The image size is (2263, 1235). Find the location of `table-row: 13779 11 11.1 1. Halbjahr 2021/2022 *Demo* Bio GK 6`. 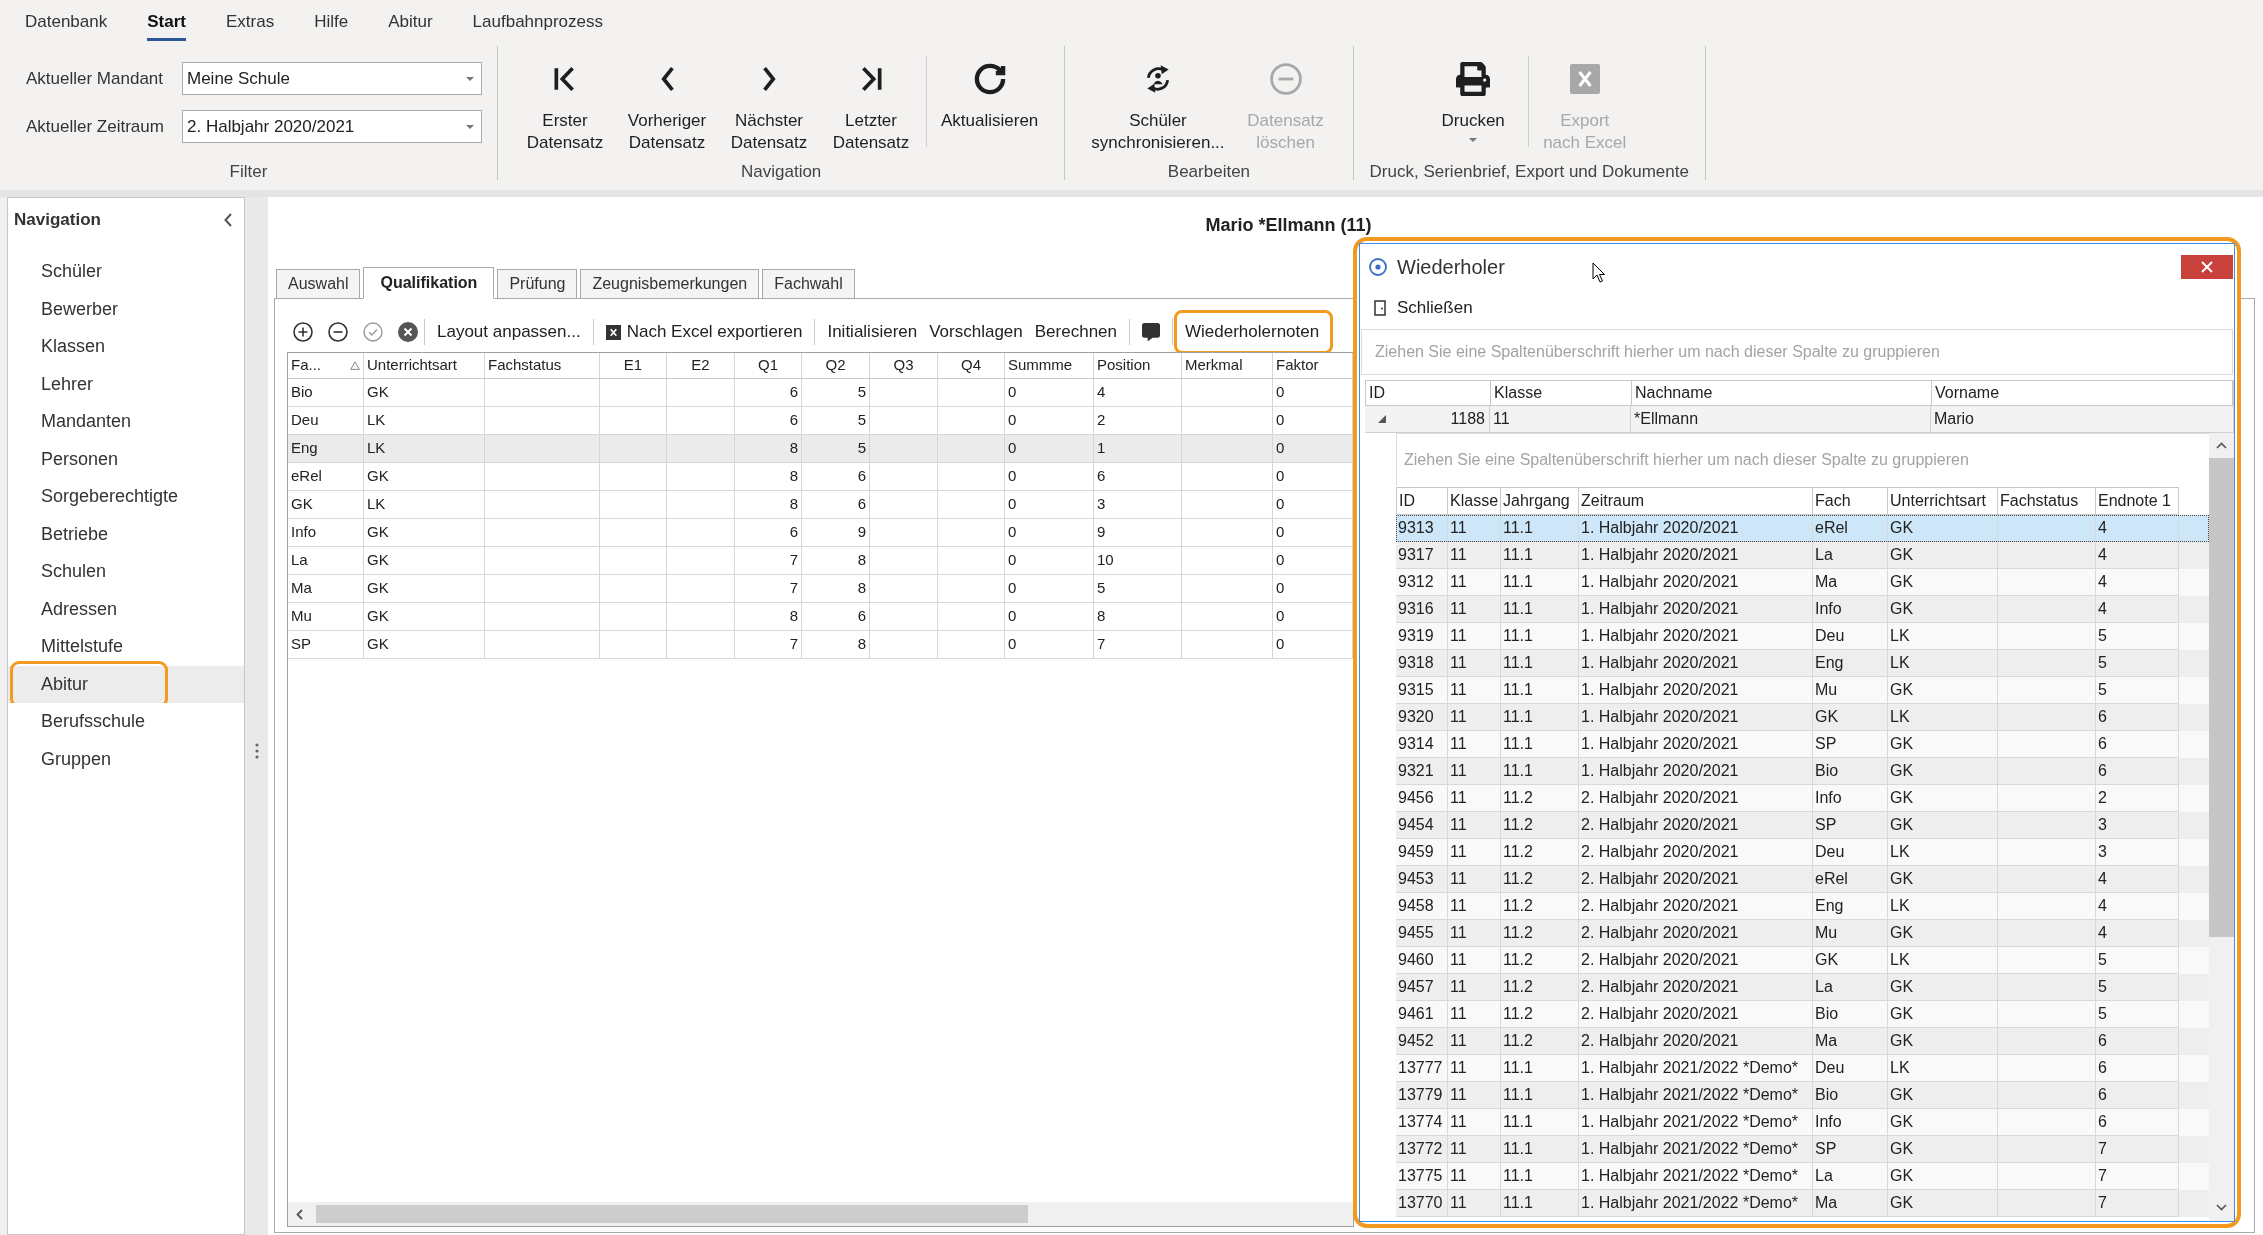

table-row: 13779 11 11.1 1. Halbjahr 2021/2022 *Demo* Bio GK 6 is located at coordinates (1802, 1095).